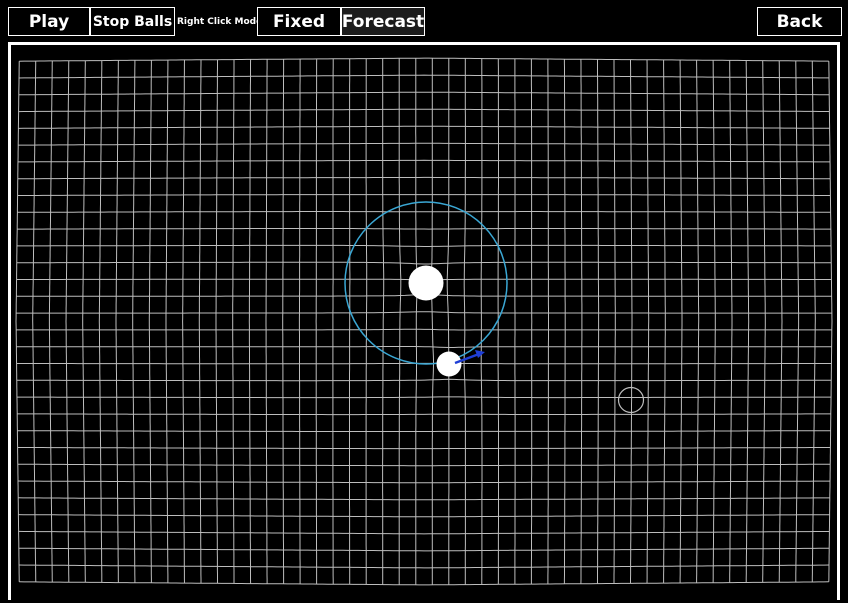 The width and height of the screenshot is (848, 603). Describe the element at coordinates (49, 21) in the screenshot. I see `play-button: Play` at that location.